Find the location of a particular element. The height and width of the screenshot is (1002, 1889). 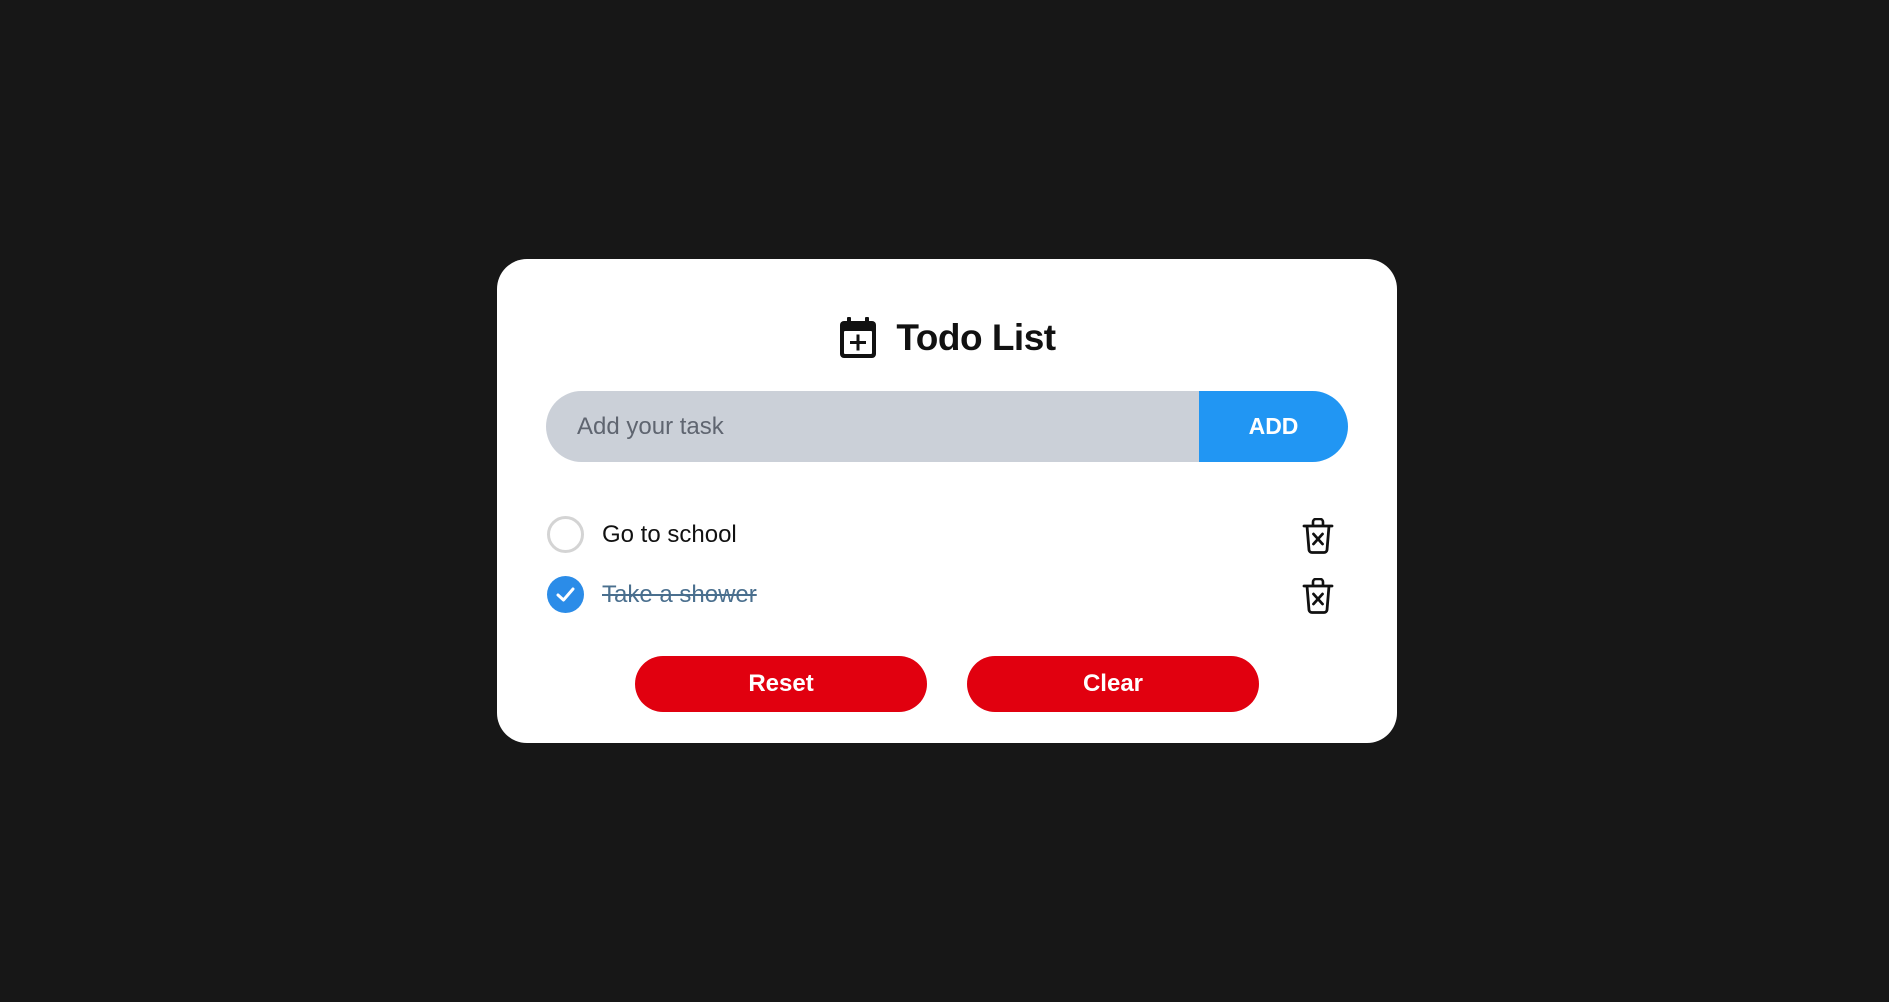

clear-button: Clear is located at coordinates (1113, 684).